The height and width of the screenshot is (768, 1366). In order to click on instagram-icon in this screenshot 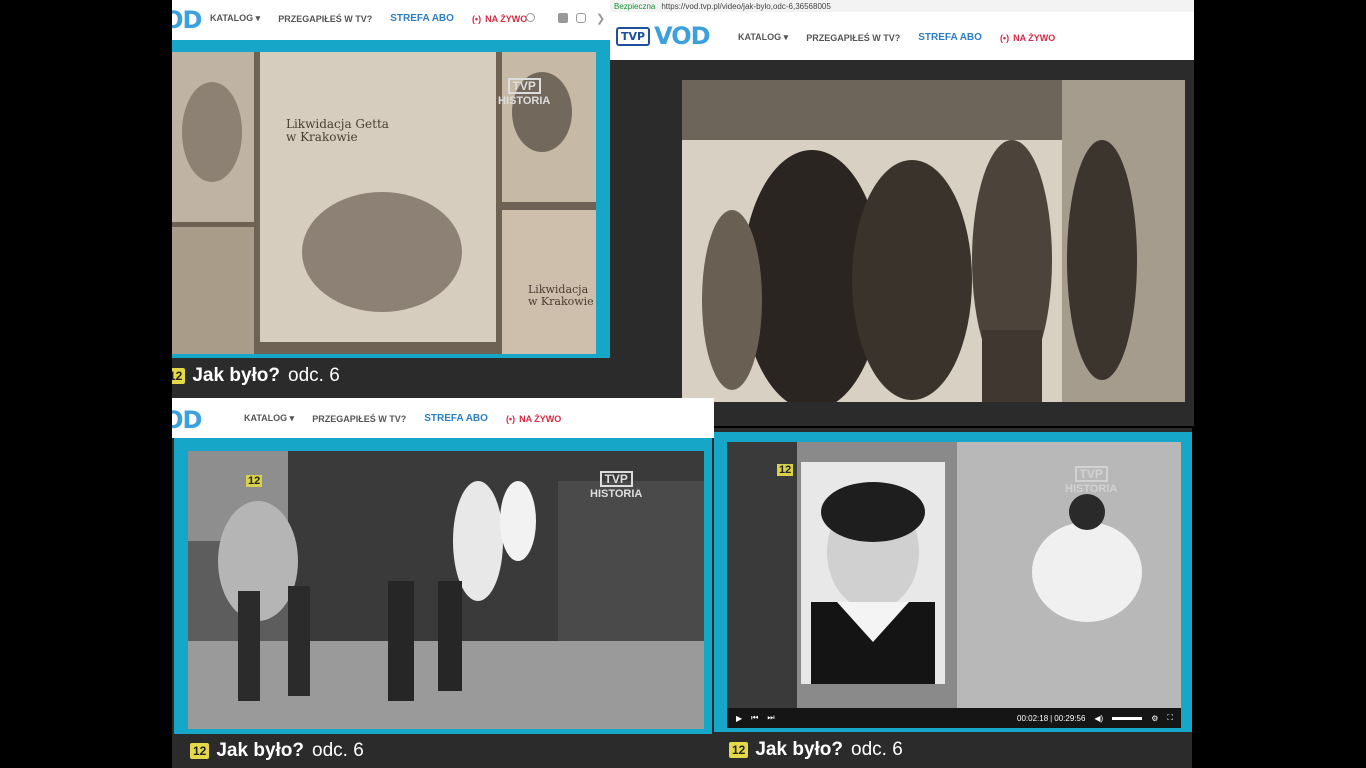, I will do `click(581, 18)`.